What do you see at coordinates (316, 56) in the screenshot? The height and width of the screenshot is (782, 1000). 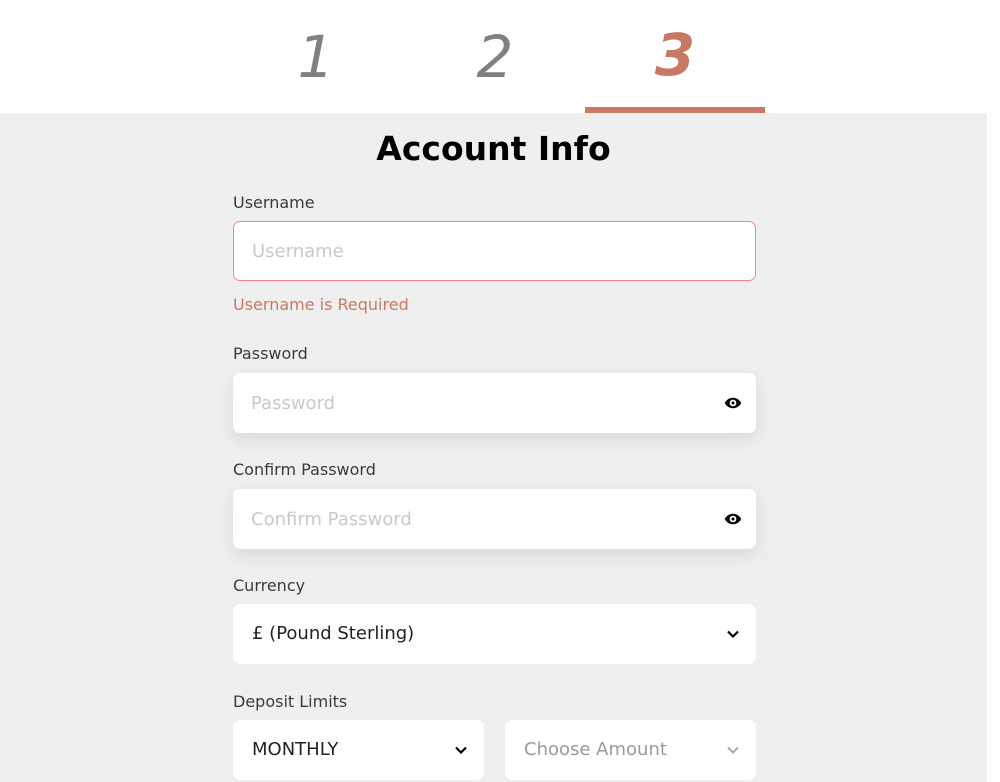 I see `step-1: 1` at bounding box center [316, 56].